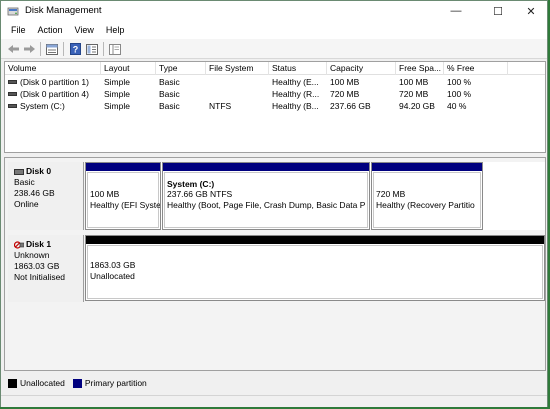 The image size is (550, 409). Describe the element at coordinates (77, 383) in the screenshot. I see `primary-partition-swatch` at that location.